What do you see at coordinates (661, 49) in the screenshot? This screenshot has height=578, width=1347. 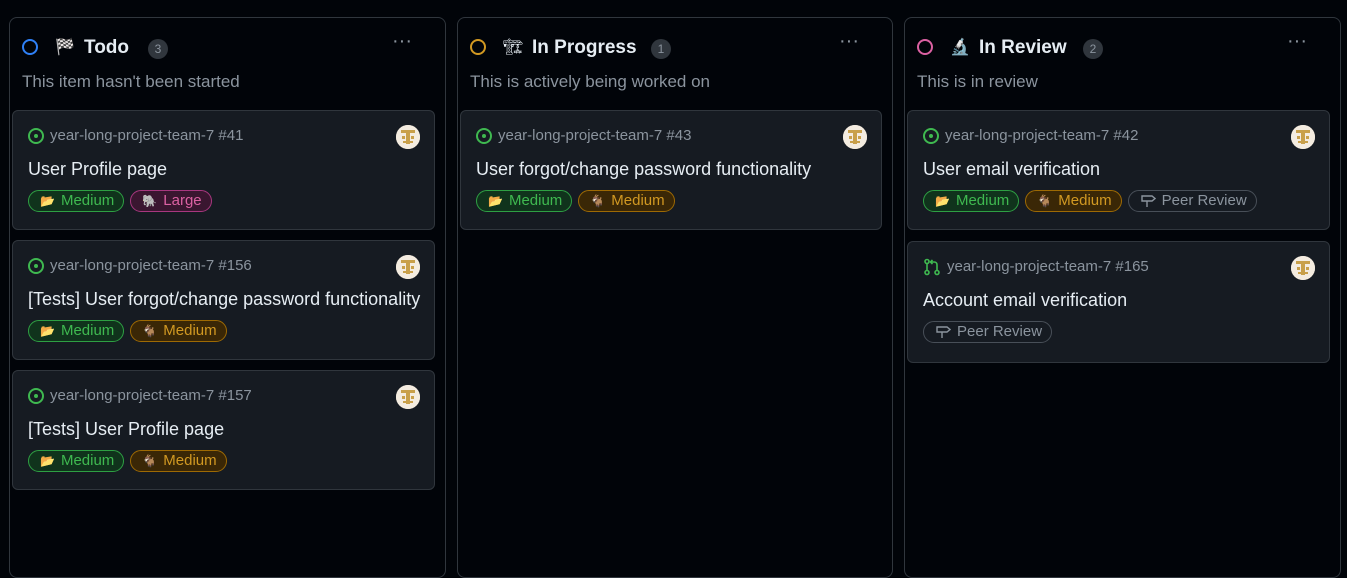 I see `item-count-badge: 1` at bounding box center [661, 49].